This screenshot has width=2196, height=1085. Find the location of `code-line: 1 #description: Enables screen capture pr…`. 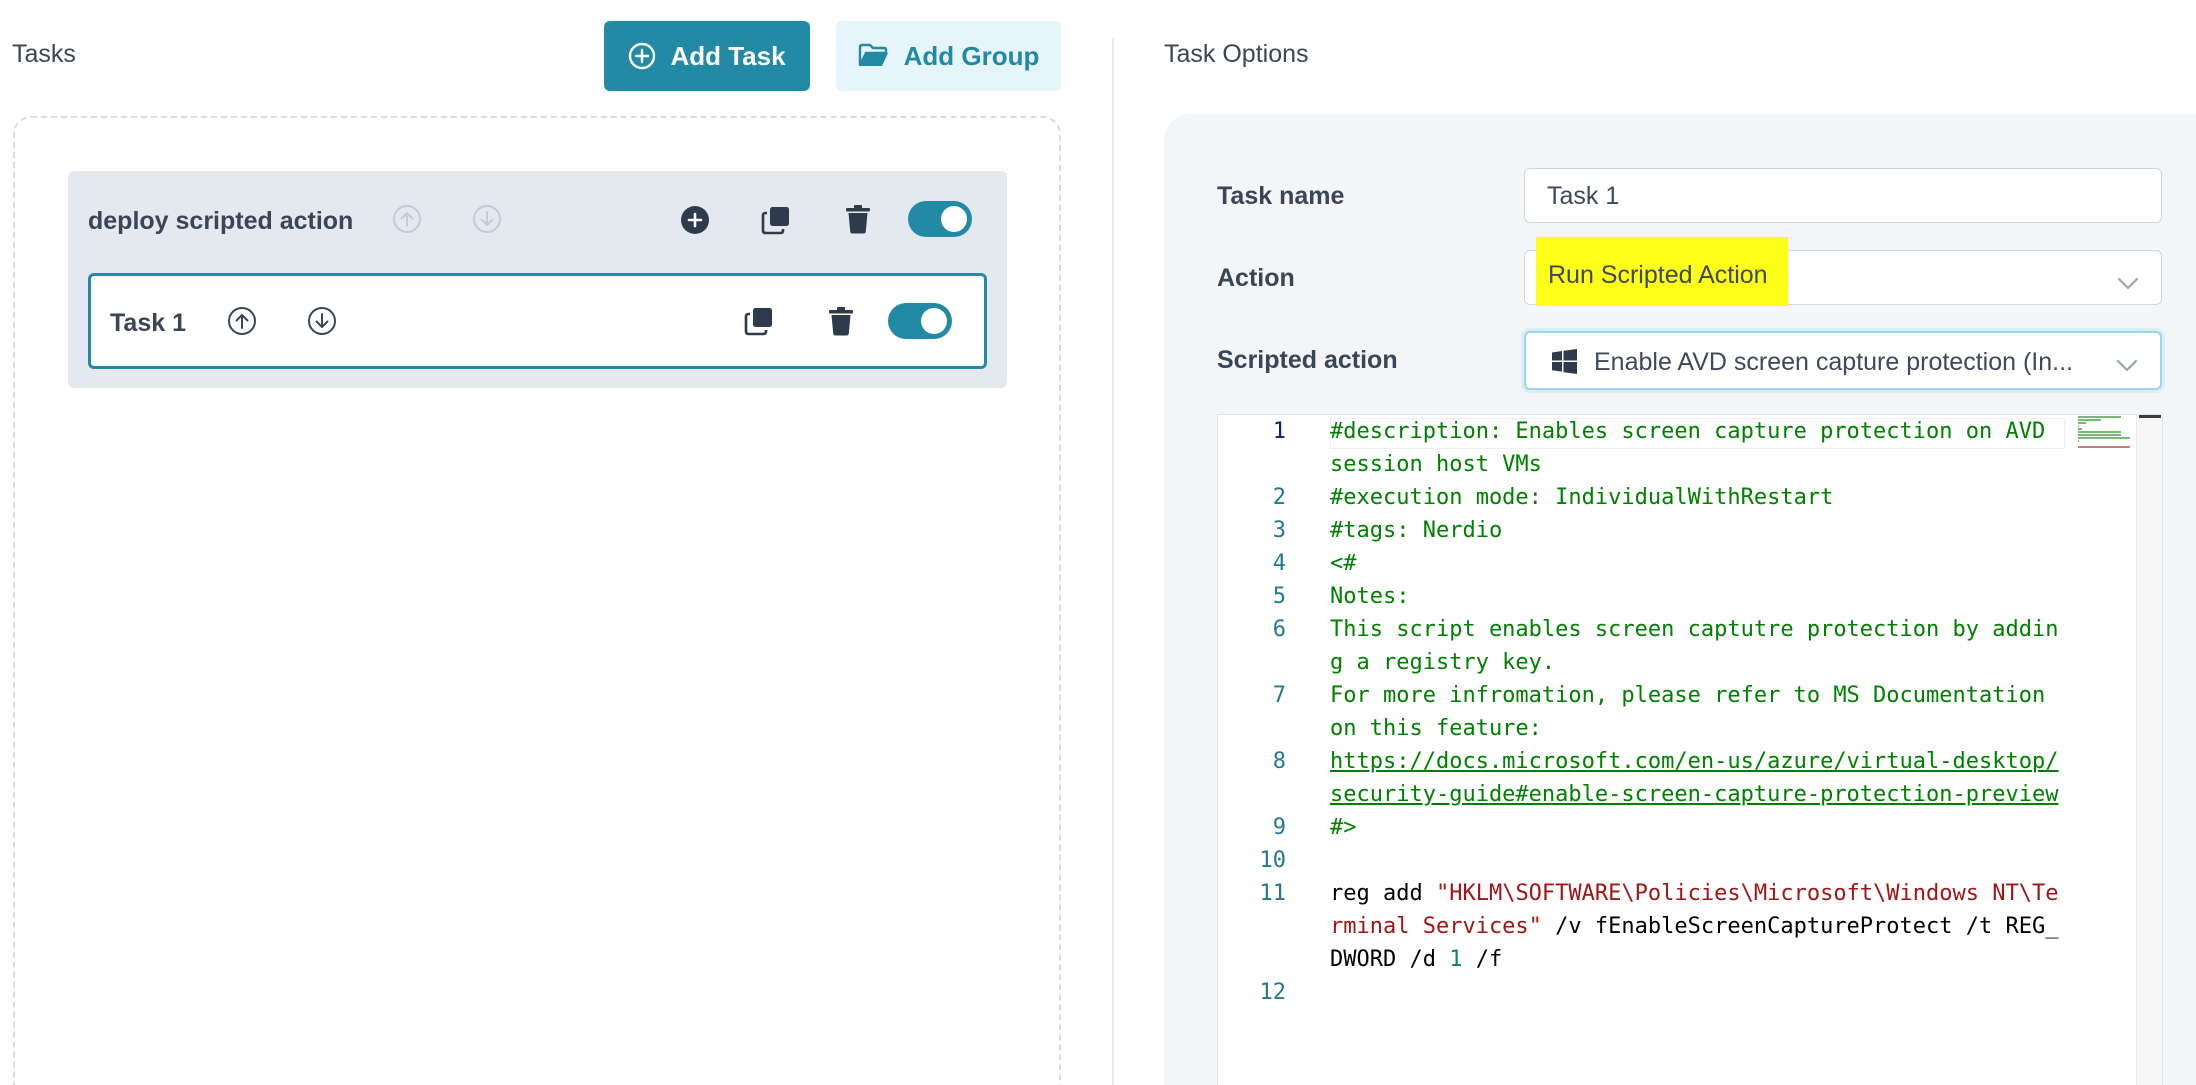

code-line: 1 #description: Enables screen capture pr… is located at coordinates (1690, 448).